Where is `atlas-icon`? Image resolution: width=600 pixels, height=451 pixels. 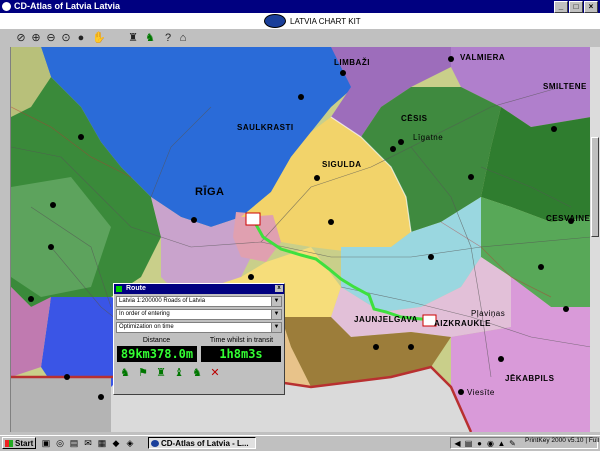
atlas-icon is located at coordinates (155, 443).